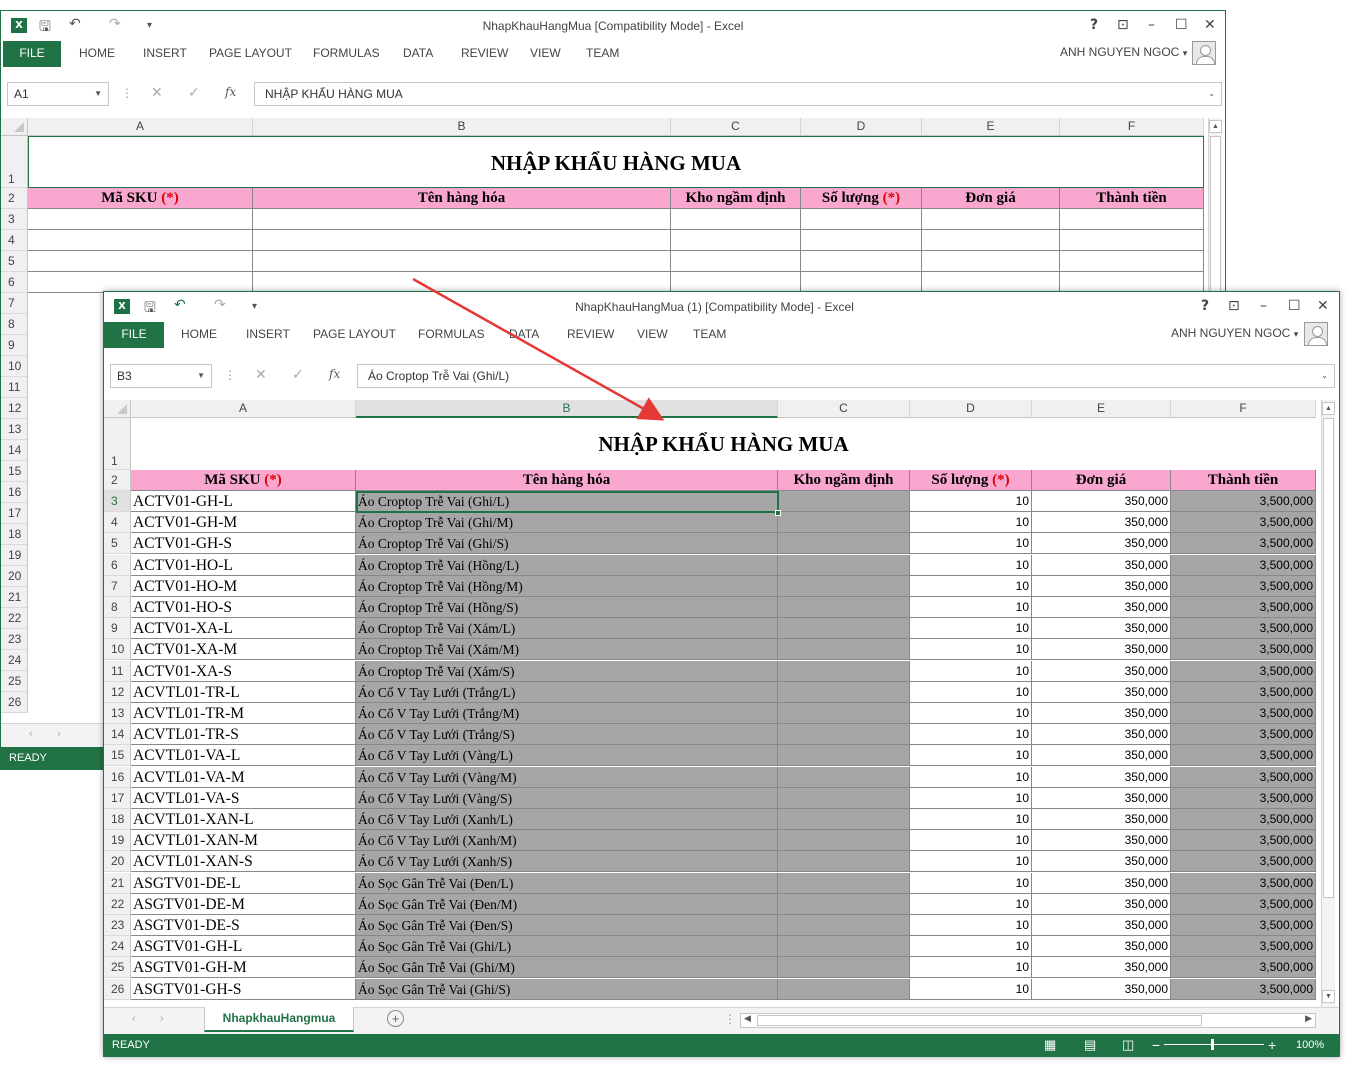 This screenshot has height=1078, width=1352. What do you see at coordinates (243, 925) in the screenshot?
I see `cell-sku: ASGTV01-DE-S` at bounding box center [243, 925].